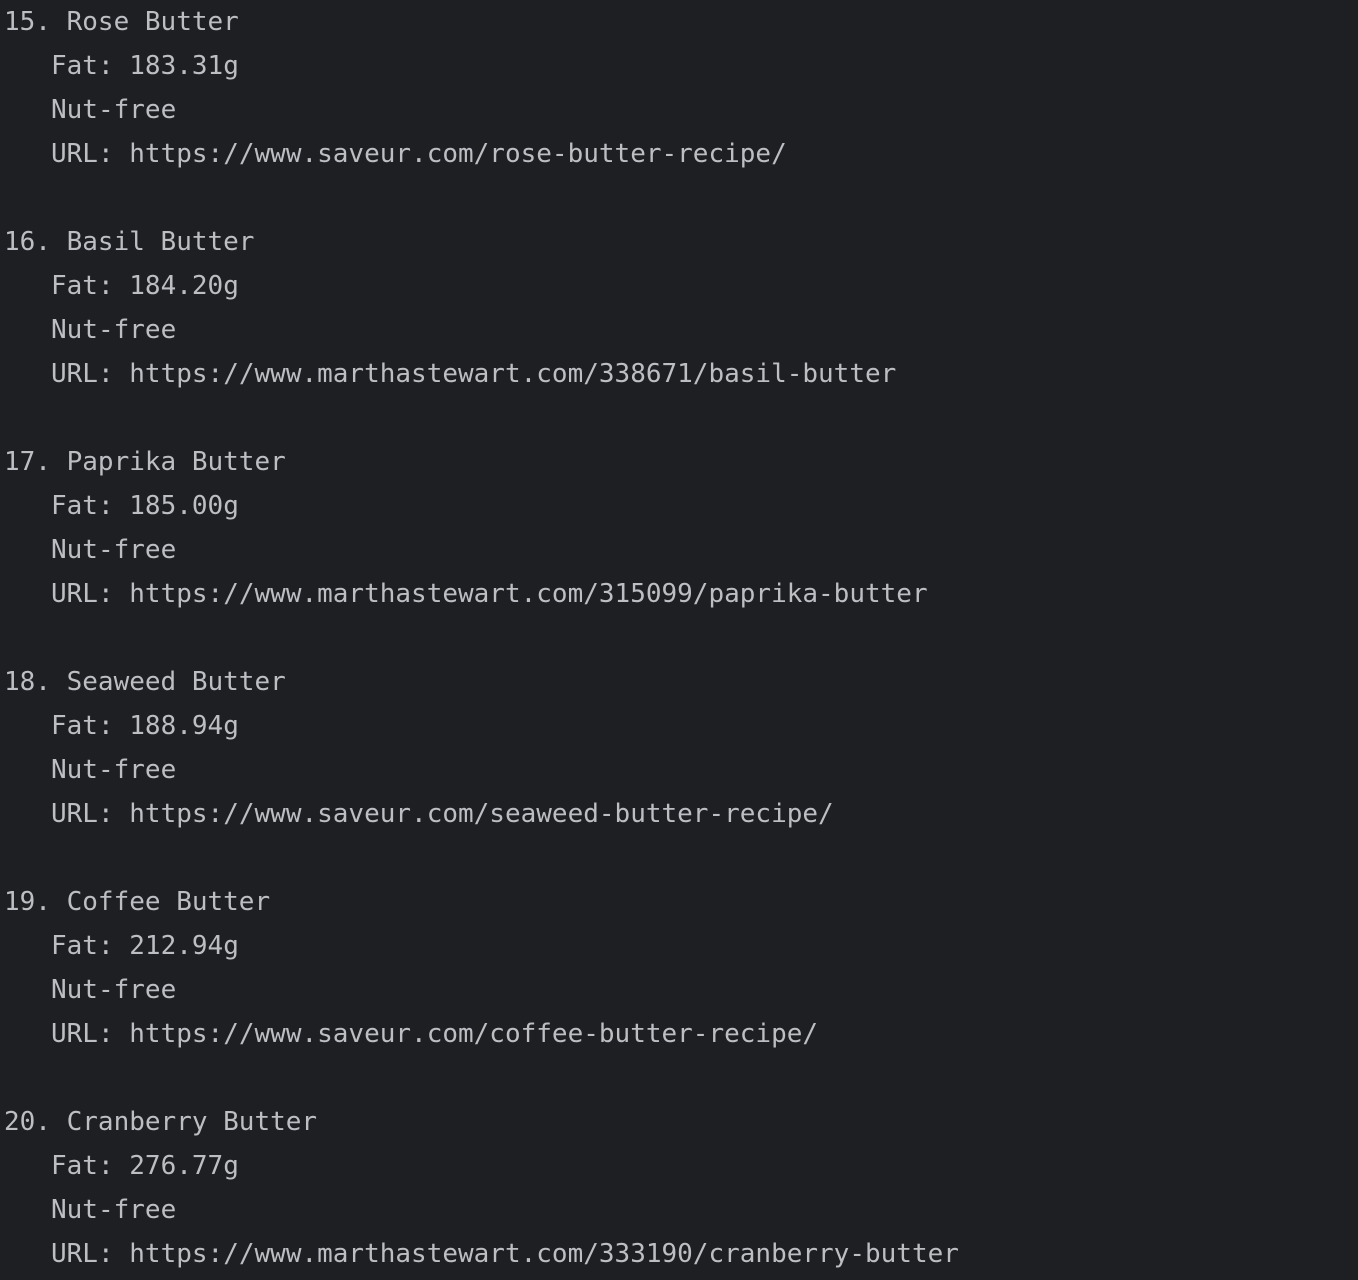 The height and width of the screenshot is (1280, 1358). I want to click on recipe-fat: Fat: 184.20g, so click(681, 286).